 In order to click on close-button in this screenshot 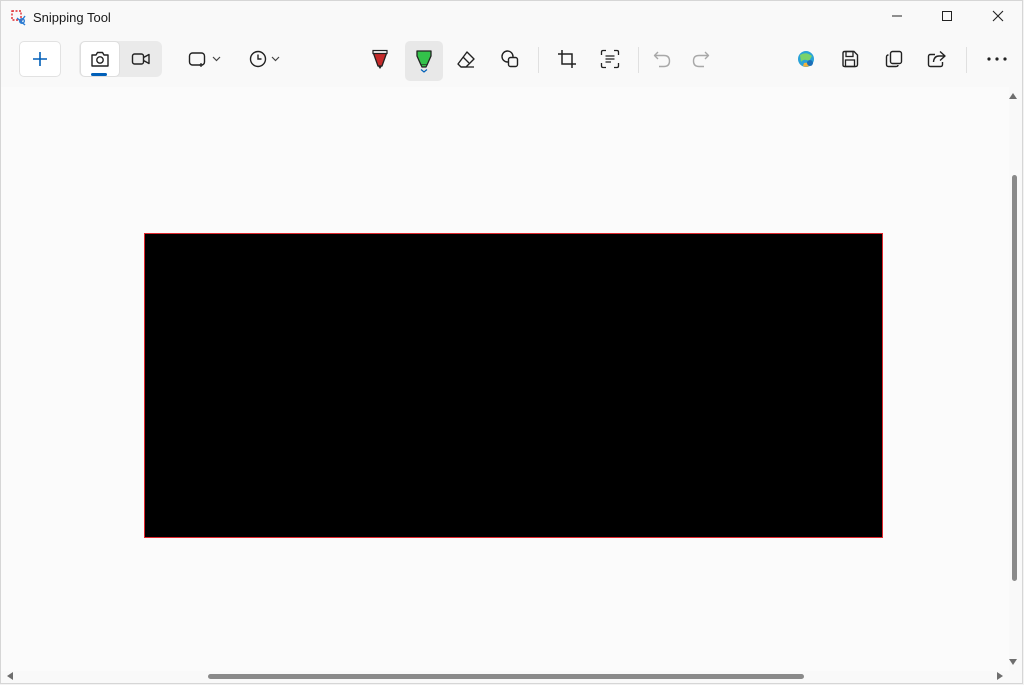, I will do `click(998, 18)`.